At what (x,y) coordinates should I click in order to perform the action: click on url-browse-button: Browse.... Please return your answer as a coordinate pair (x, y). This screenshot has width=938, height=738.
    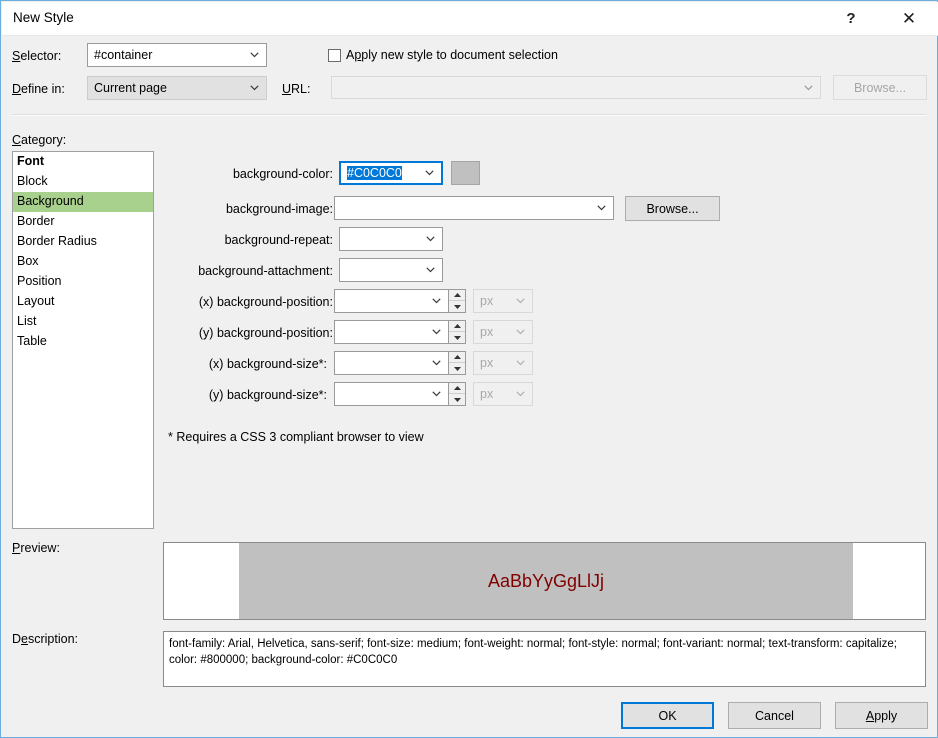
    Looking at the image, I should click on (880, 87).